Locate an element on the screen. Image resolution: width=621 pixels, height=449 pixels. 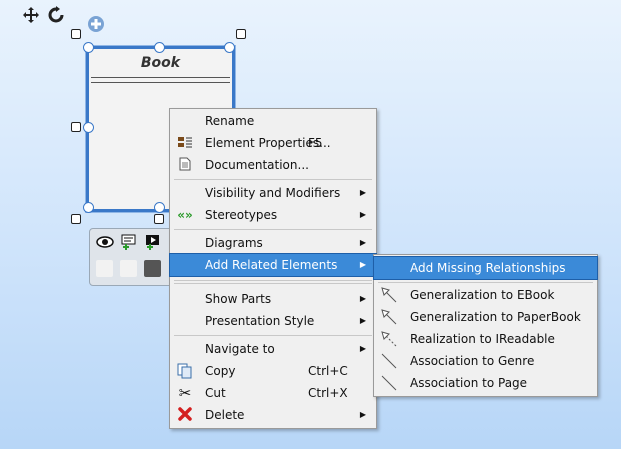
menu-item-shortcut: F5 is located at coordinates (315, 143).